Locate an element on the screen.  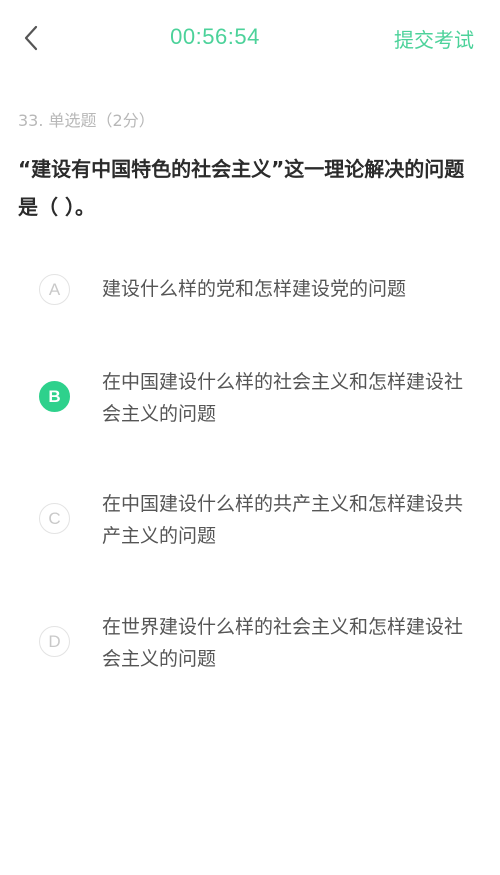
option-d-letter: D is located at coordinates (54, 641).